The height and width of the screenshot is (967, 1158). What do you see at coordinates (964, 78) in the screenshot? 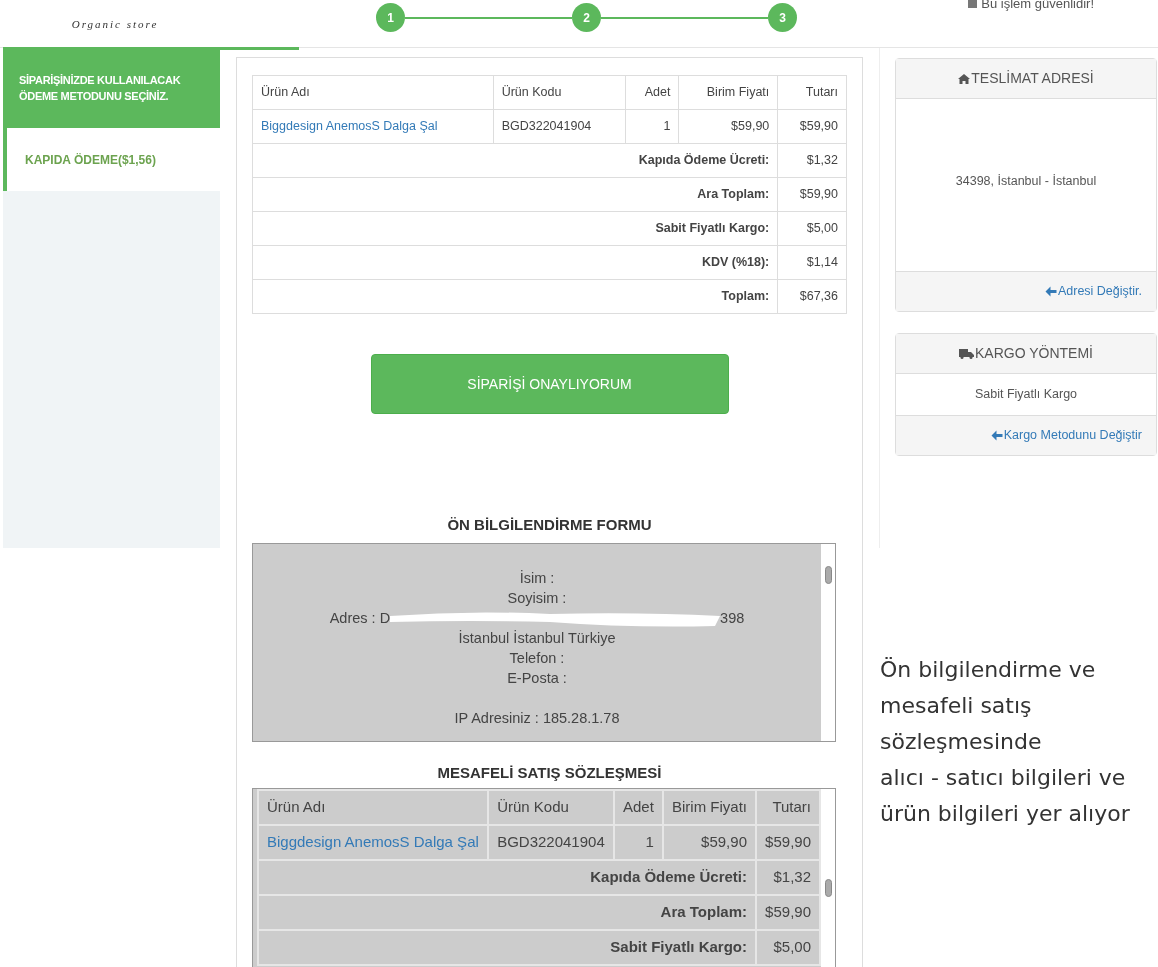
I see `home-icon` at bounding box center [964, 78].